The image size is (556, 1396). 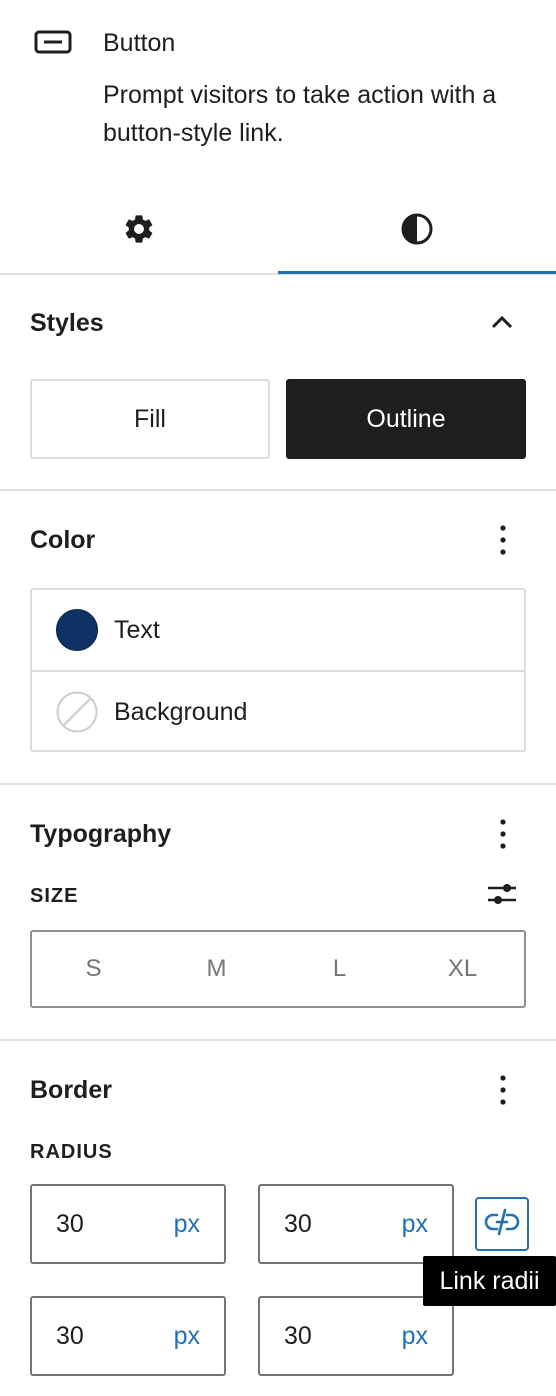 I want to click on font-size-picker: S M L XL, so click(x=278, y=969).